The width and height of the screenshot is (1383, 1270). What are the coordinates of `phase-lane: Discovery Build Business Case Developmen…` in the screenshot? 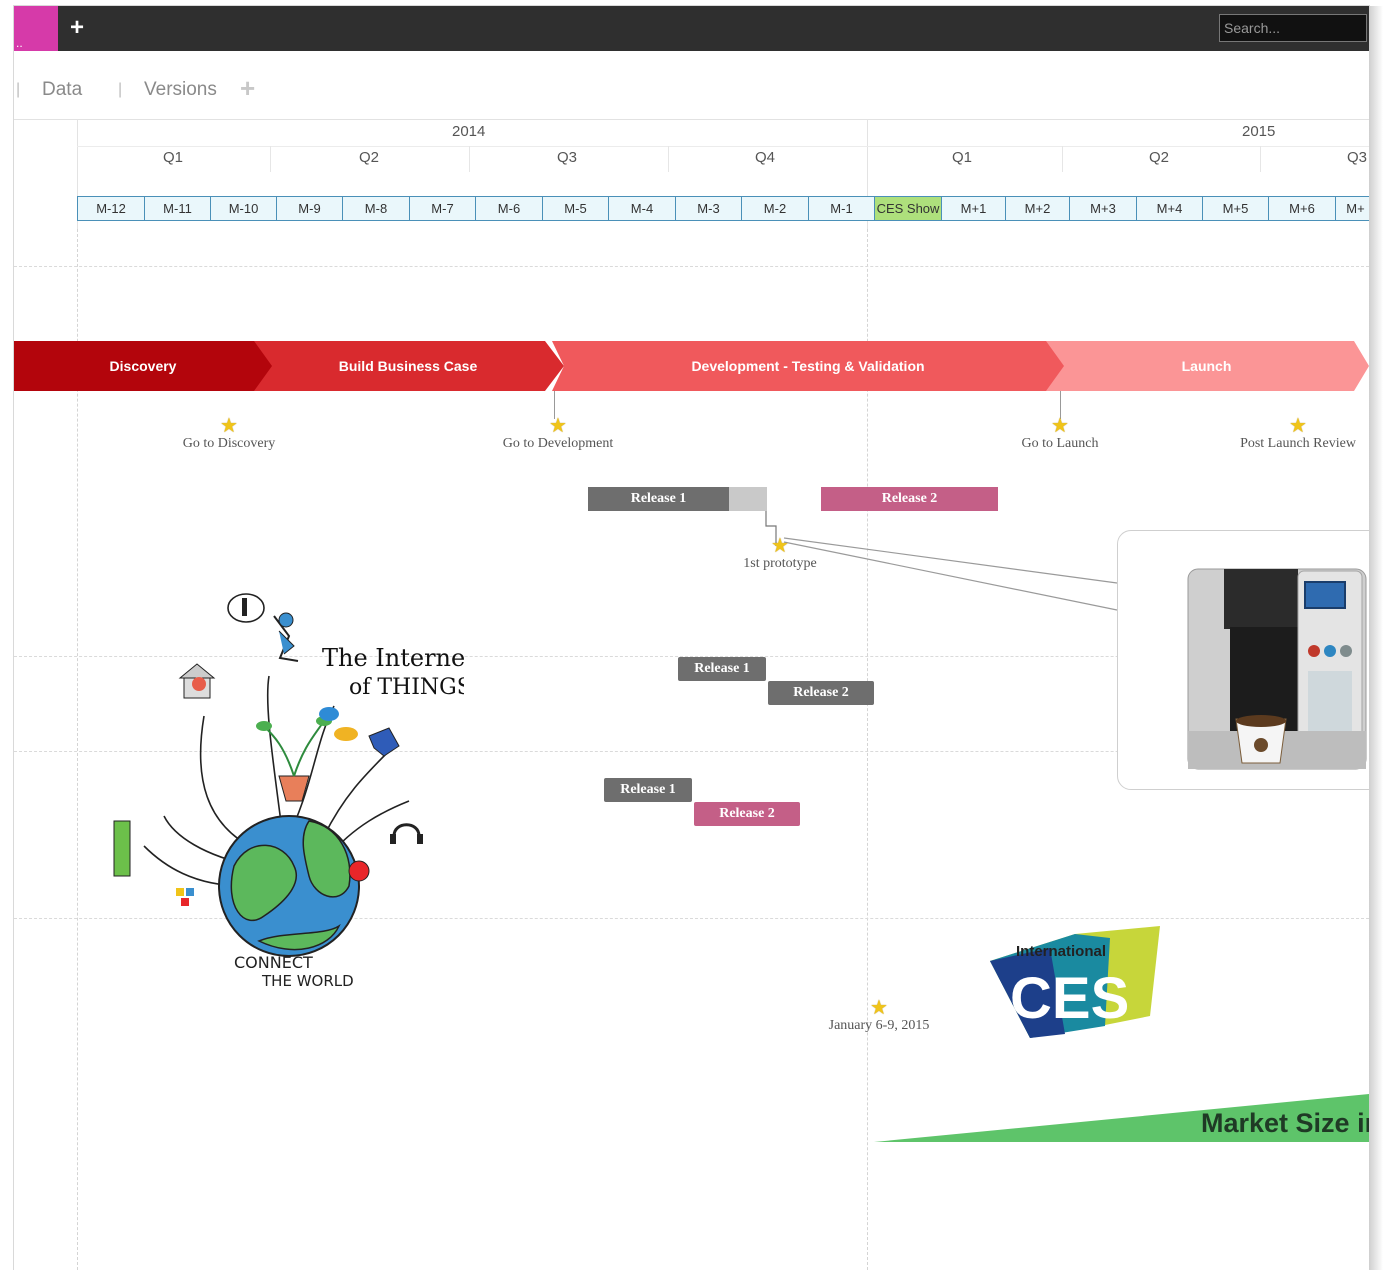 It's located at (691, 366).